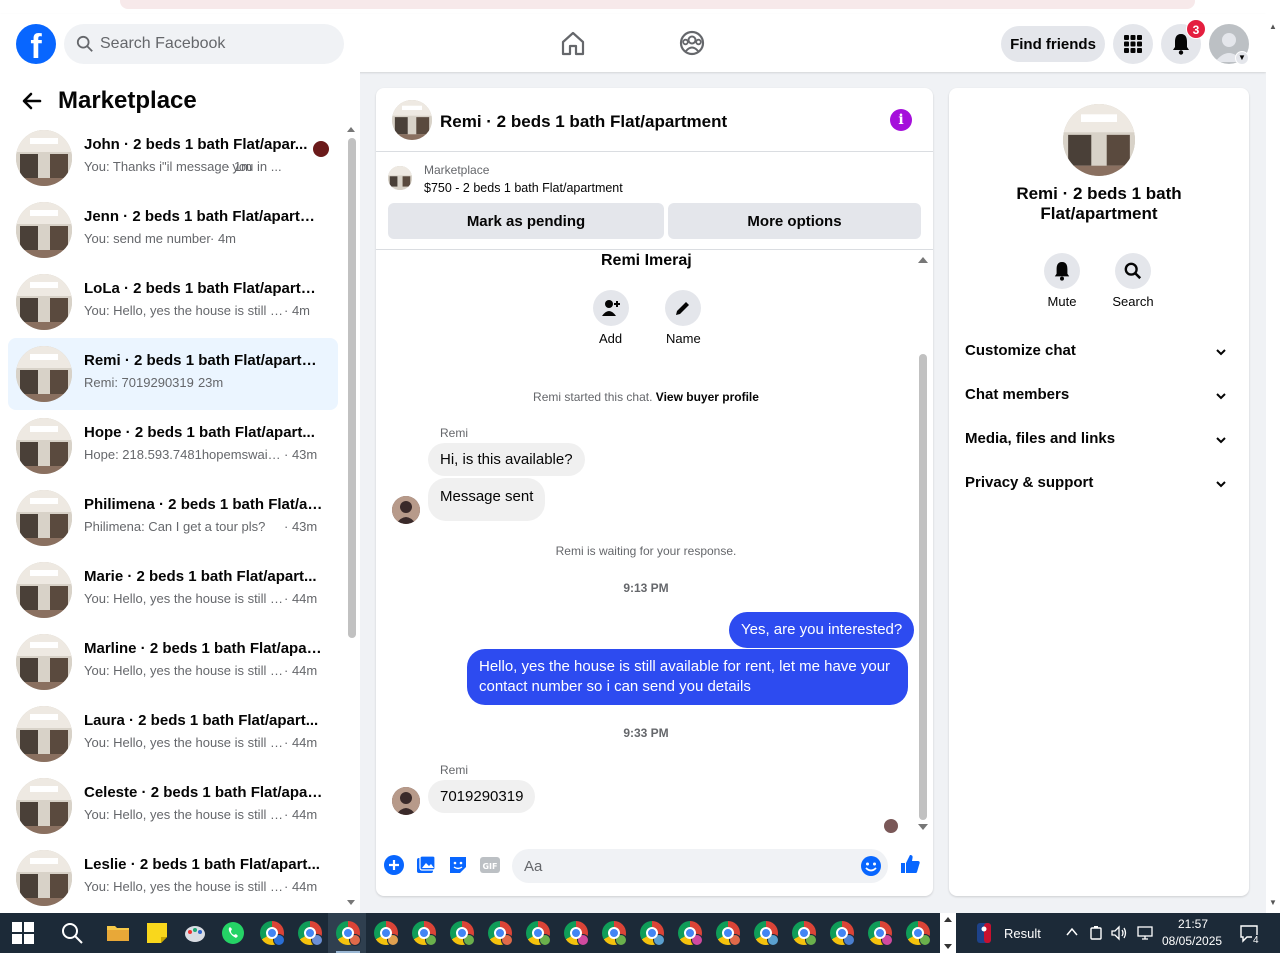 The width and height of the screenshot is (1280, 953). I want to click on find-friends-button: Find friends, so click(1053, 44).